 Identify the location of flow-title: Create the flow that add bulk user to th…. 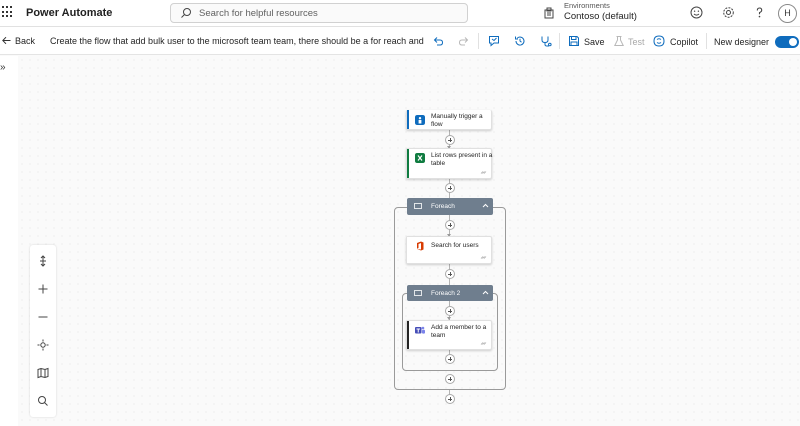
(237, 41).